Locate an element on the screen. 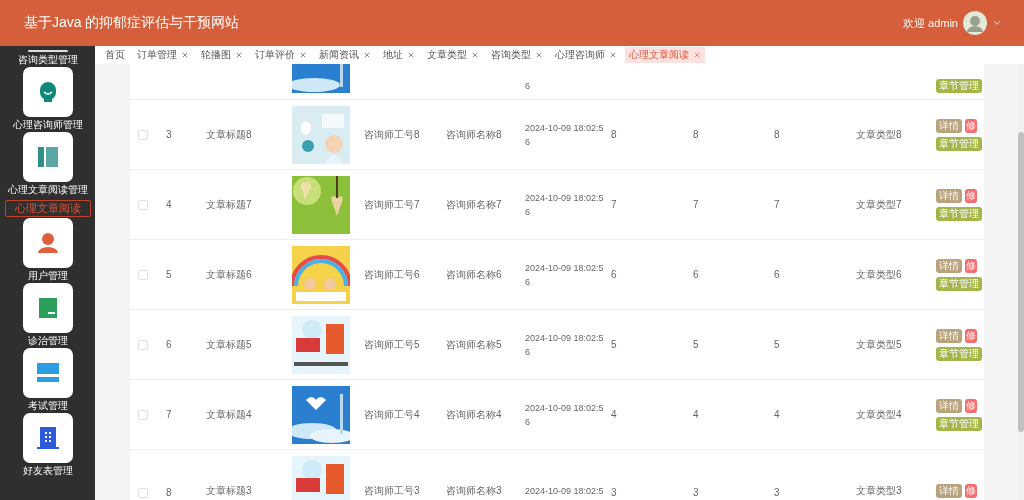 The width and height of the screenshot is (1024, 500). site-title: 基于Java 的抑郁症评估与干预网站 is located at coordinates (132, 23).